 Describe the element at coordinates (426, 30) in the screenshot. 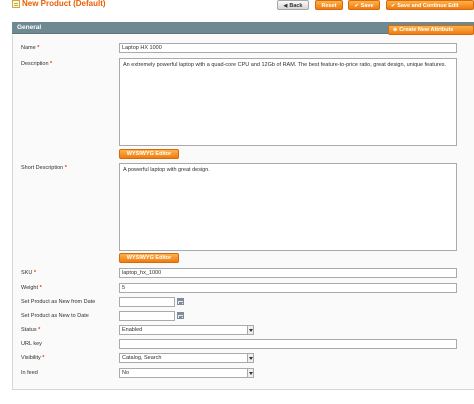

I see `create-attribute-label: Create New Attribute` at that location.